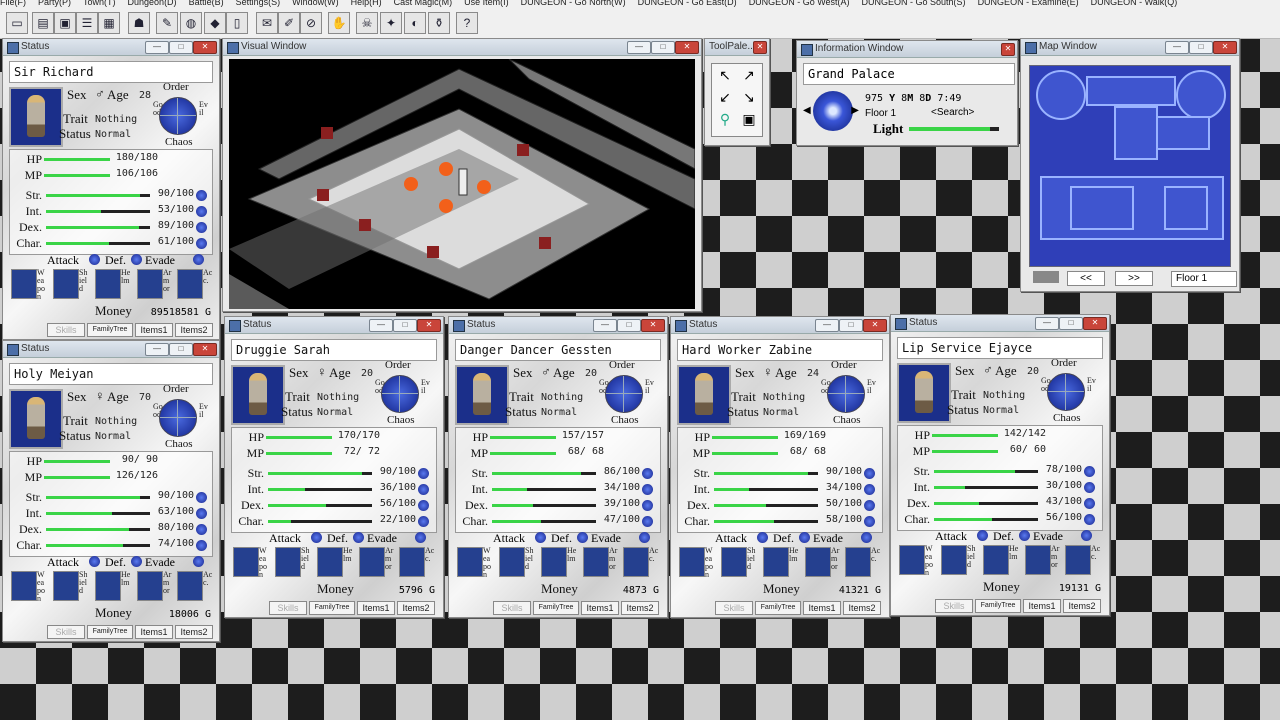 The image size is (1280, 720). Describe the element at coordinates (855, 110) in the screenshot. I see `turn-right-icon: ▶` at that location.